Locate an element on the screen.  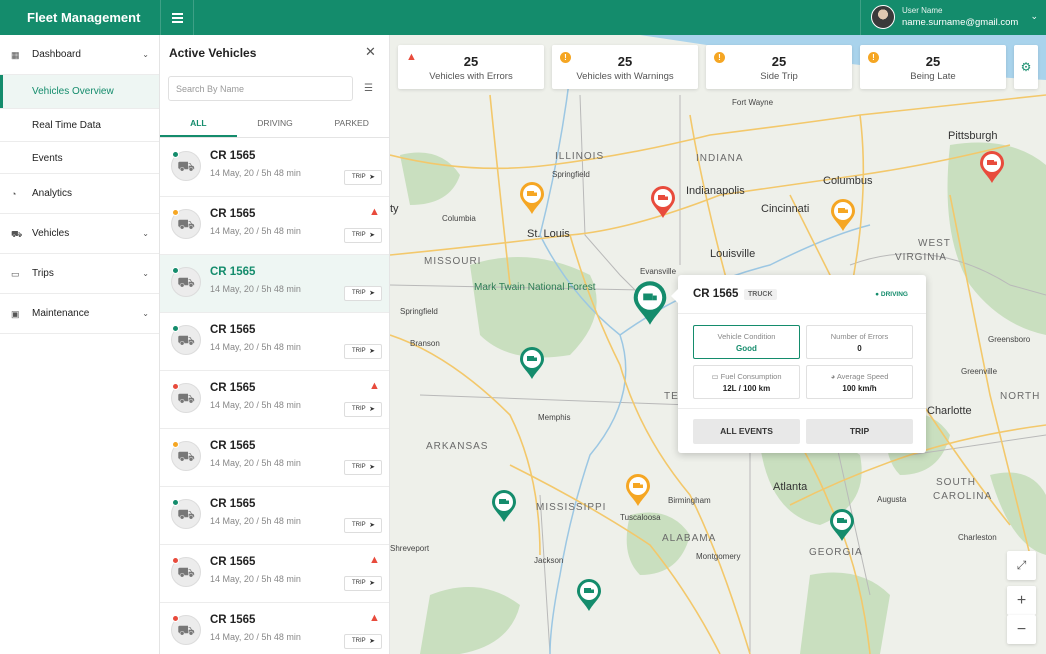
map-pin-selected is located at coordinates (650, 303).